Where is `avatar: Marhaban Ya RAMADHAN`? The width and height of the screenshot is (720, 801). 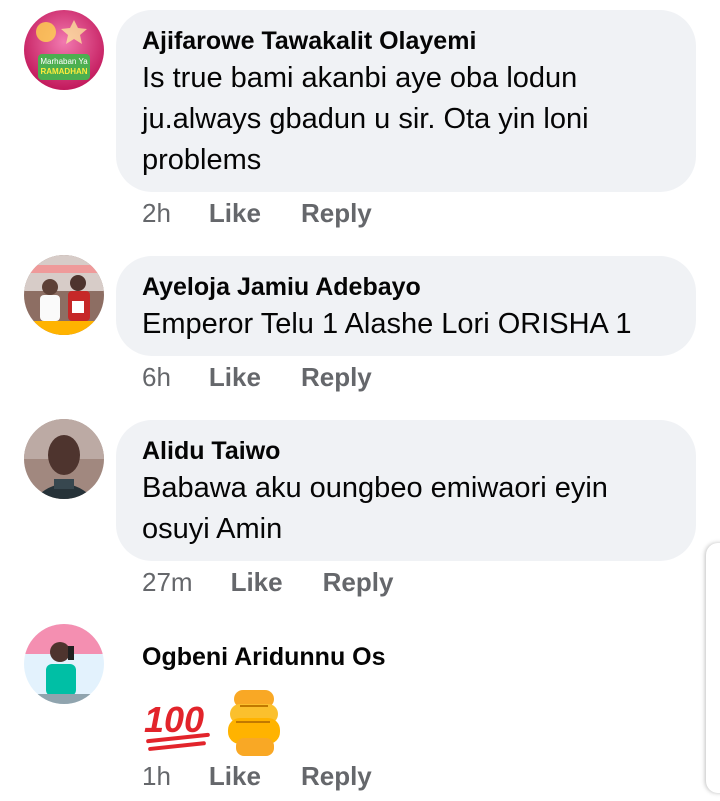 avatar: Marhaban Ya RAMADHAN is located at coordinates (64, 50).